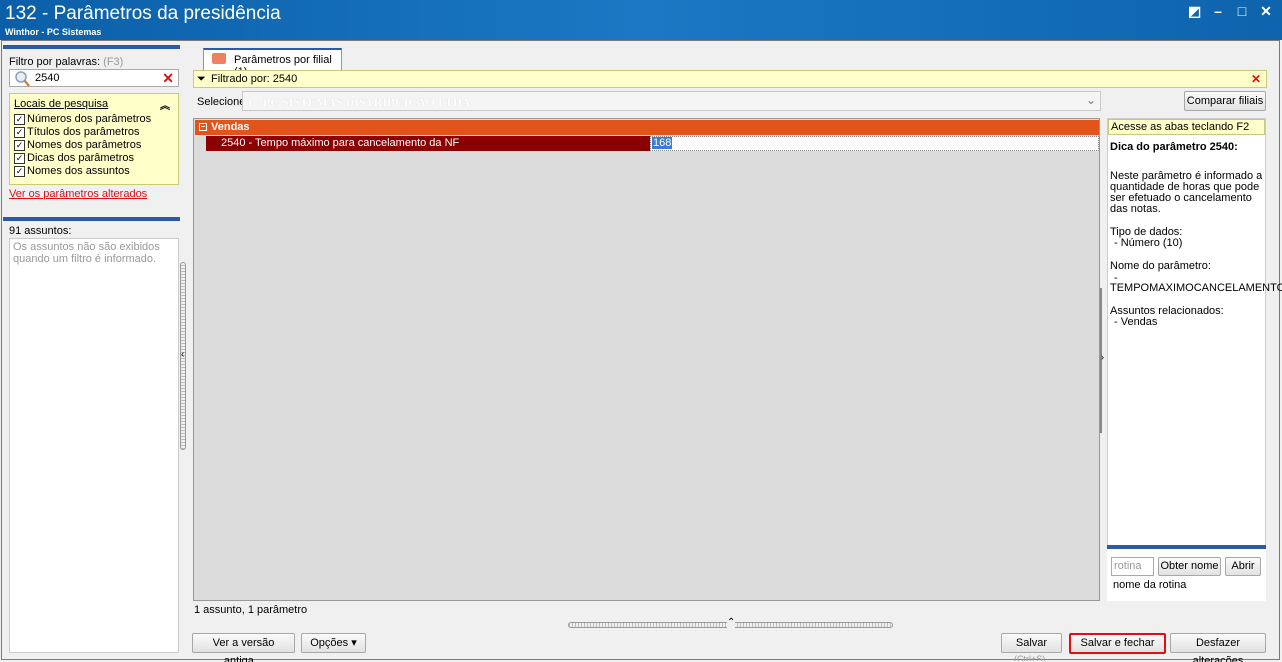 The image size is (1282, 662). I want to click on rotina-panel: rotina Obter nome Abrir nome da rotina, so click(1186, 573).